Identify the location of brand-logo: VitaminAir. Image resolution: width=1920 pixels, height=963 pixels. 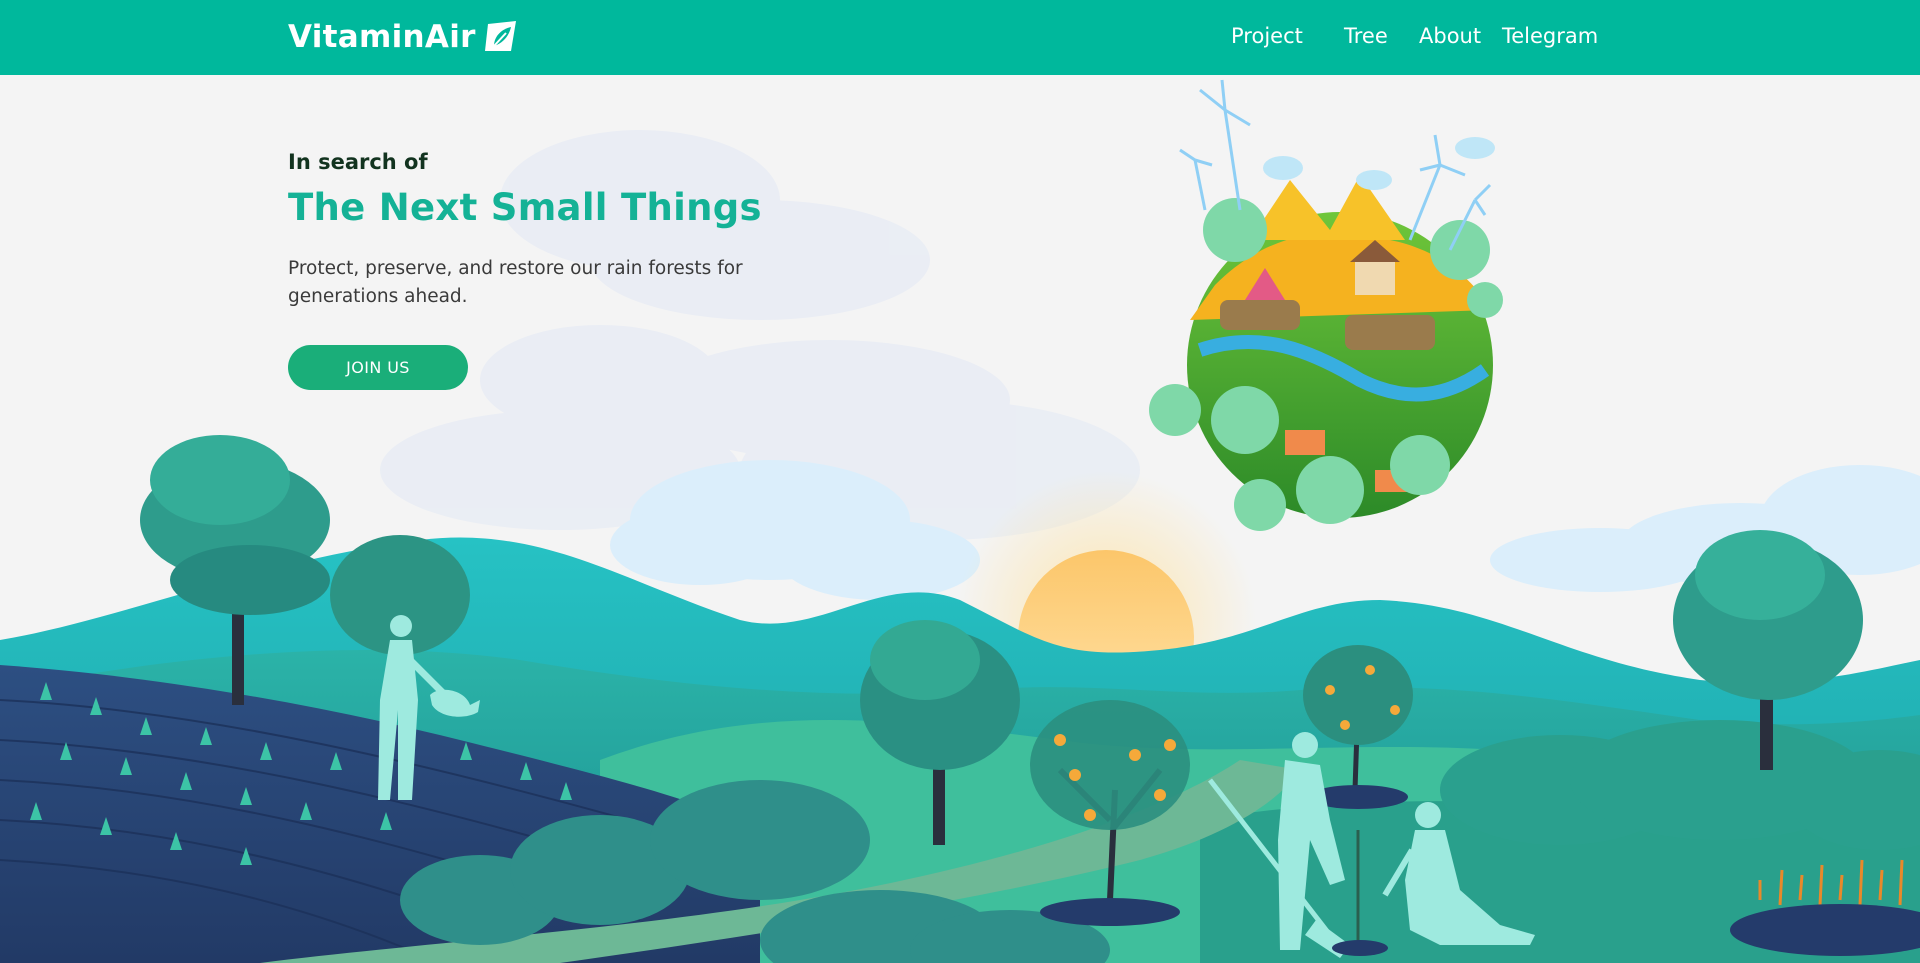
(404, 37).